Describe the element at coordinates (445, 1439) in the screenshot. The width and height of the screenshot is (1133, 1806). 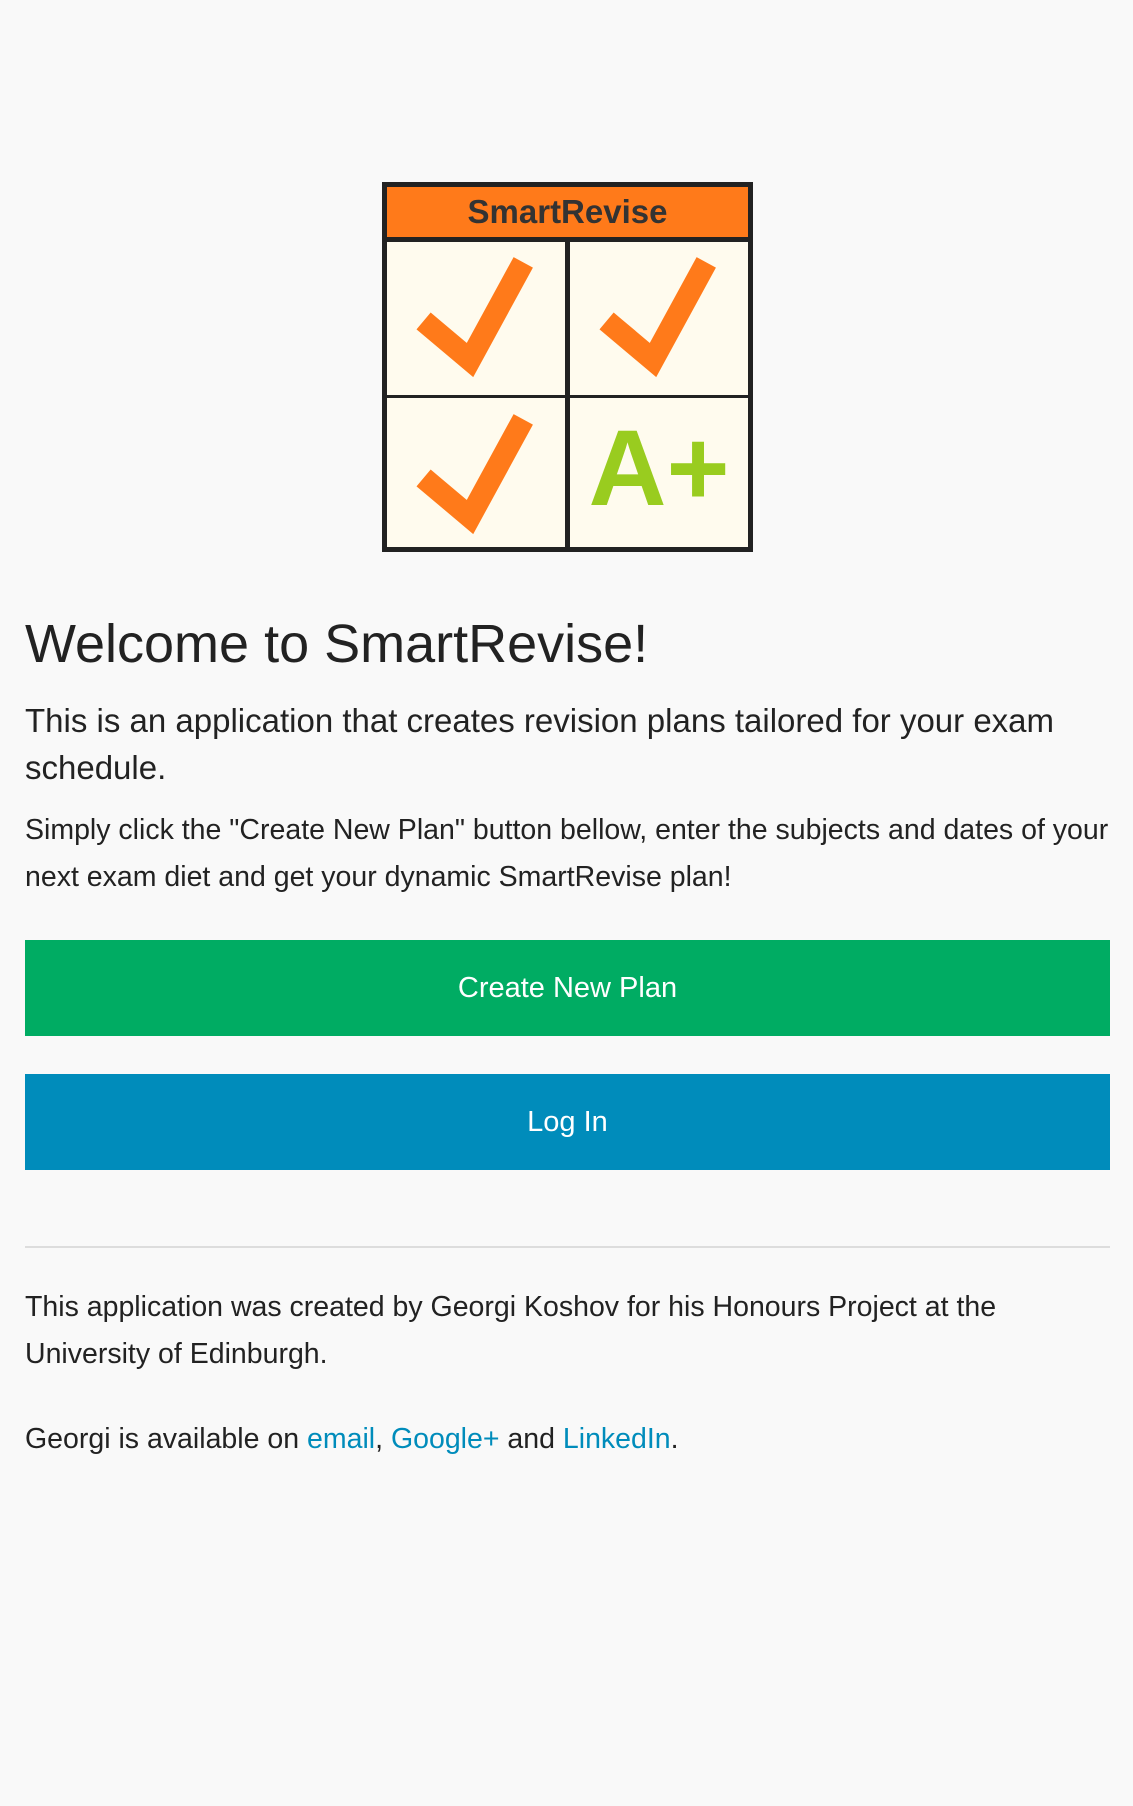
I see `googleplus-link: Google+` at that location.